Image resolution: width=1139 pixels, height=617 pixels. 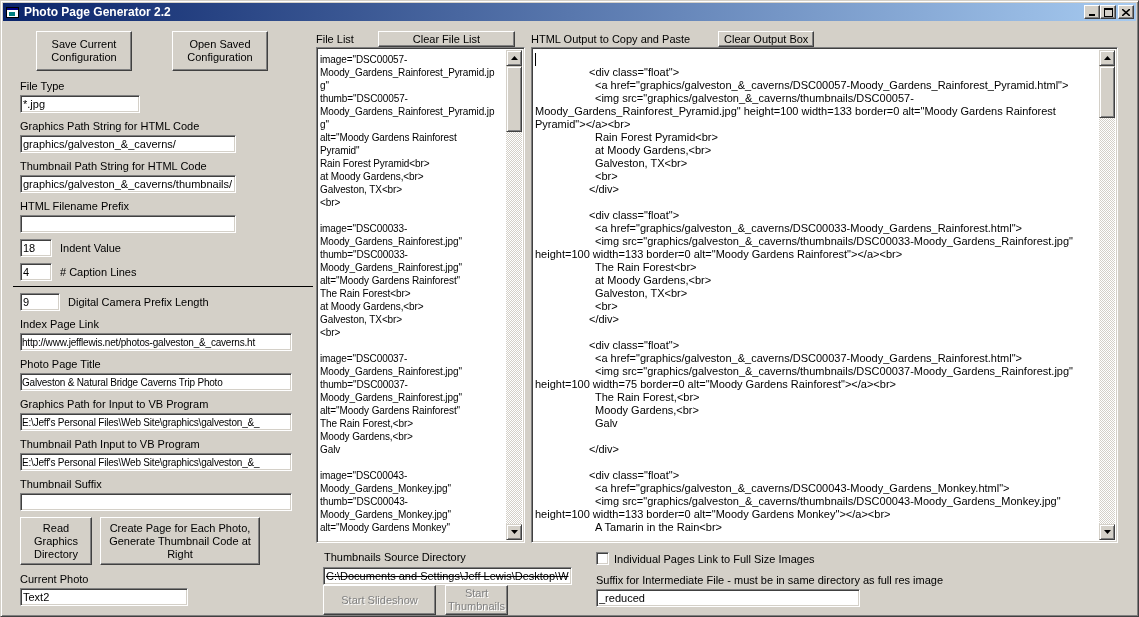 I want to click on html-code-line: at Moody Gardens,<br>, so click(x=653, y=150).